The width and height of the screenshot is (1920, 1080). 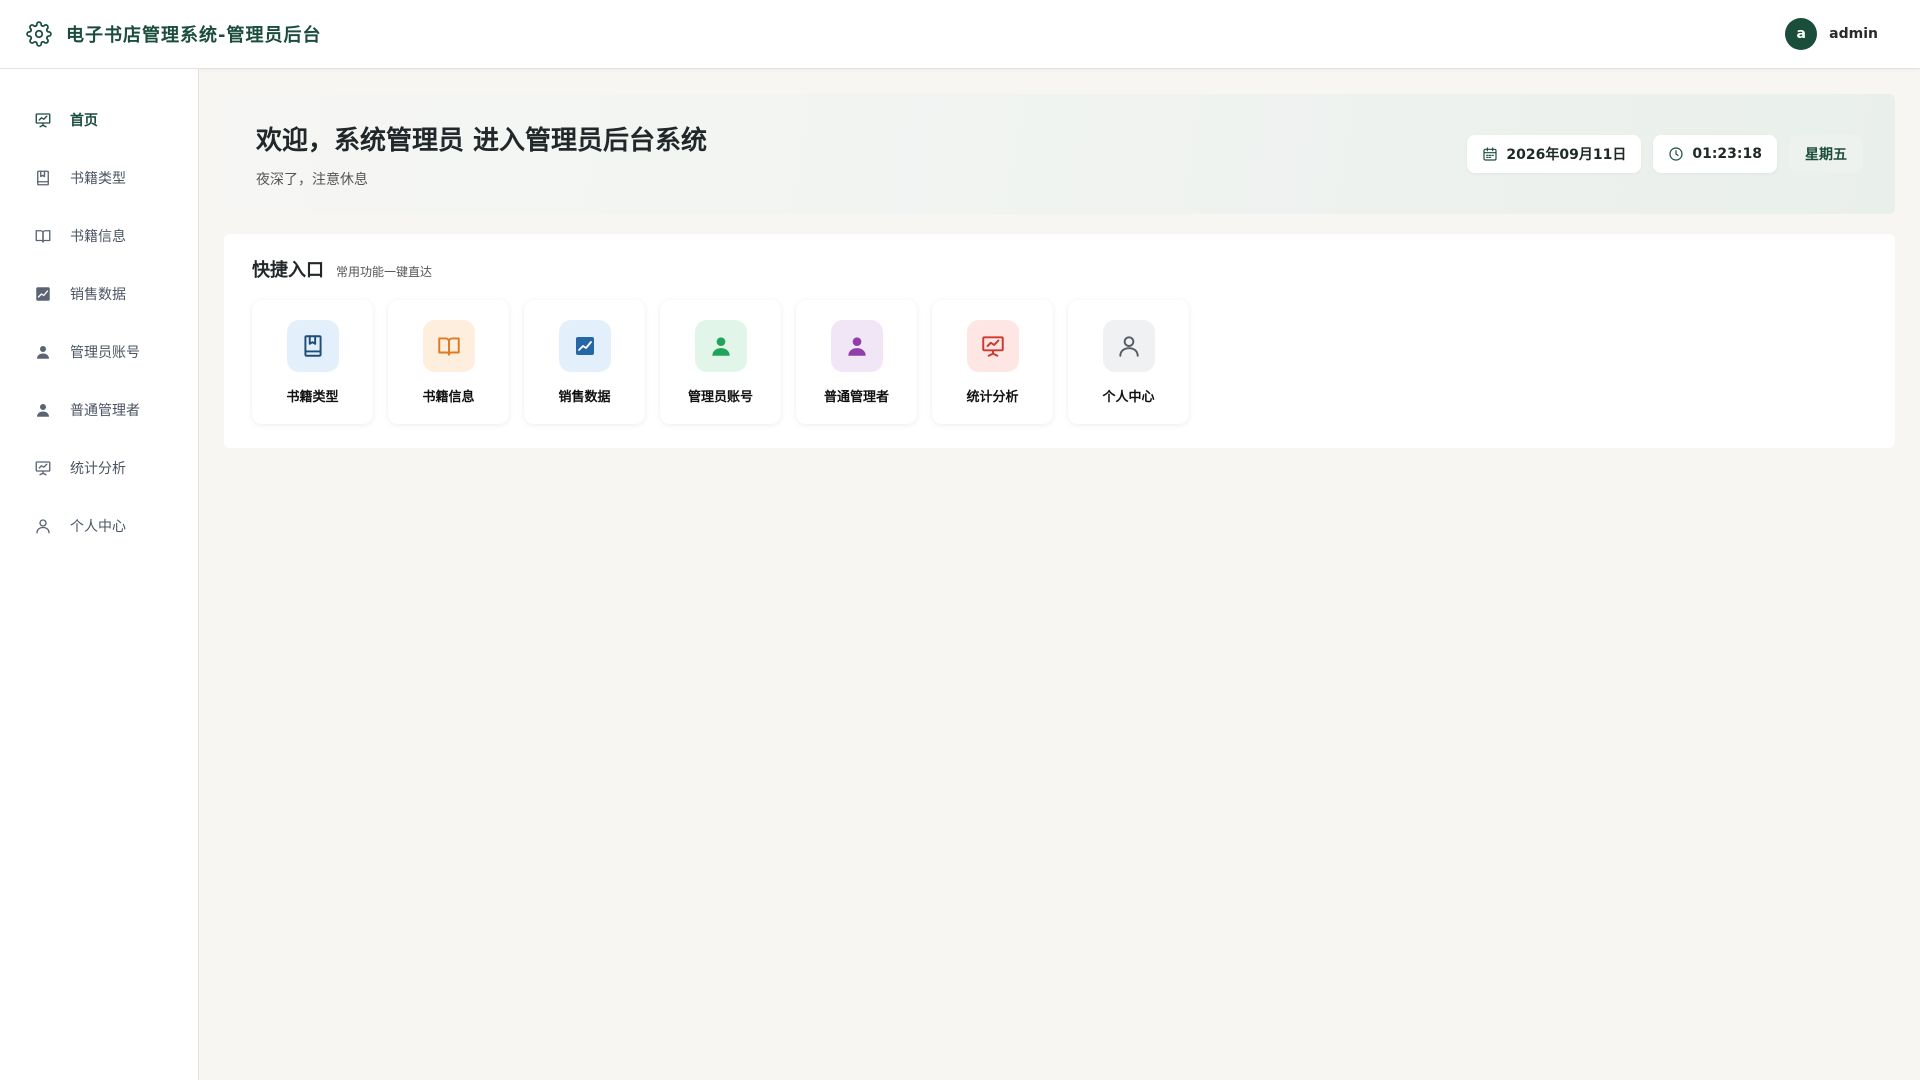 I want to click on sidebar: 首页 书籍类型 书籍信息 销售数据 管理员账号 普通管理者 统计分析 个人中心, so click(x=99, y=574).